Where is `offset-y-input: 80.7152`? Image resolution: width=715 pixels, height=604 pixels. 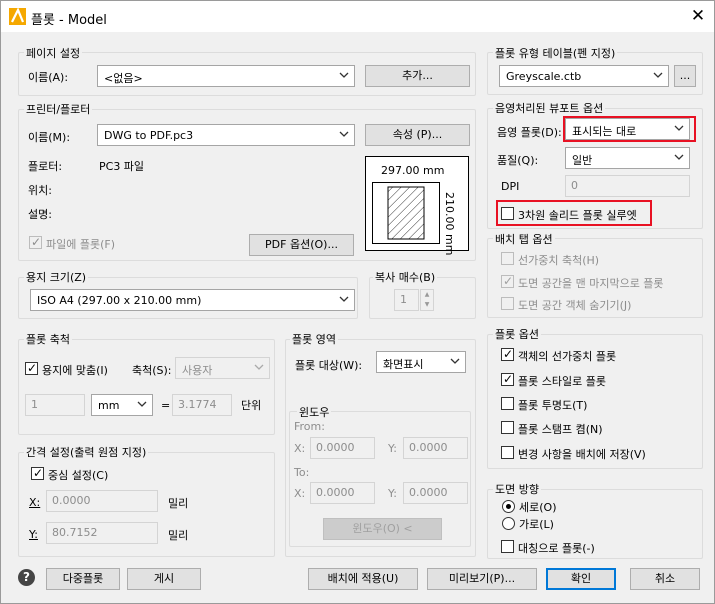 offset-y-input: 80.7152 is located at coordinates (102, 533).